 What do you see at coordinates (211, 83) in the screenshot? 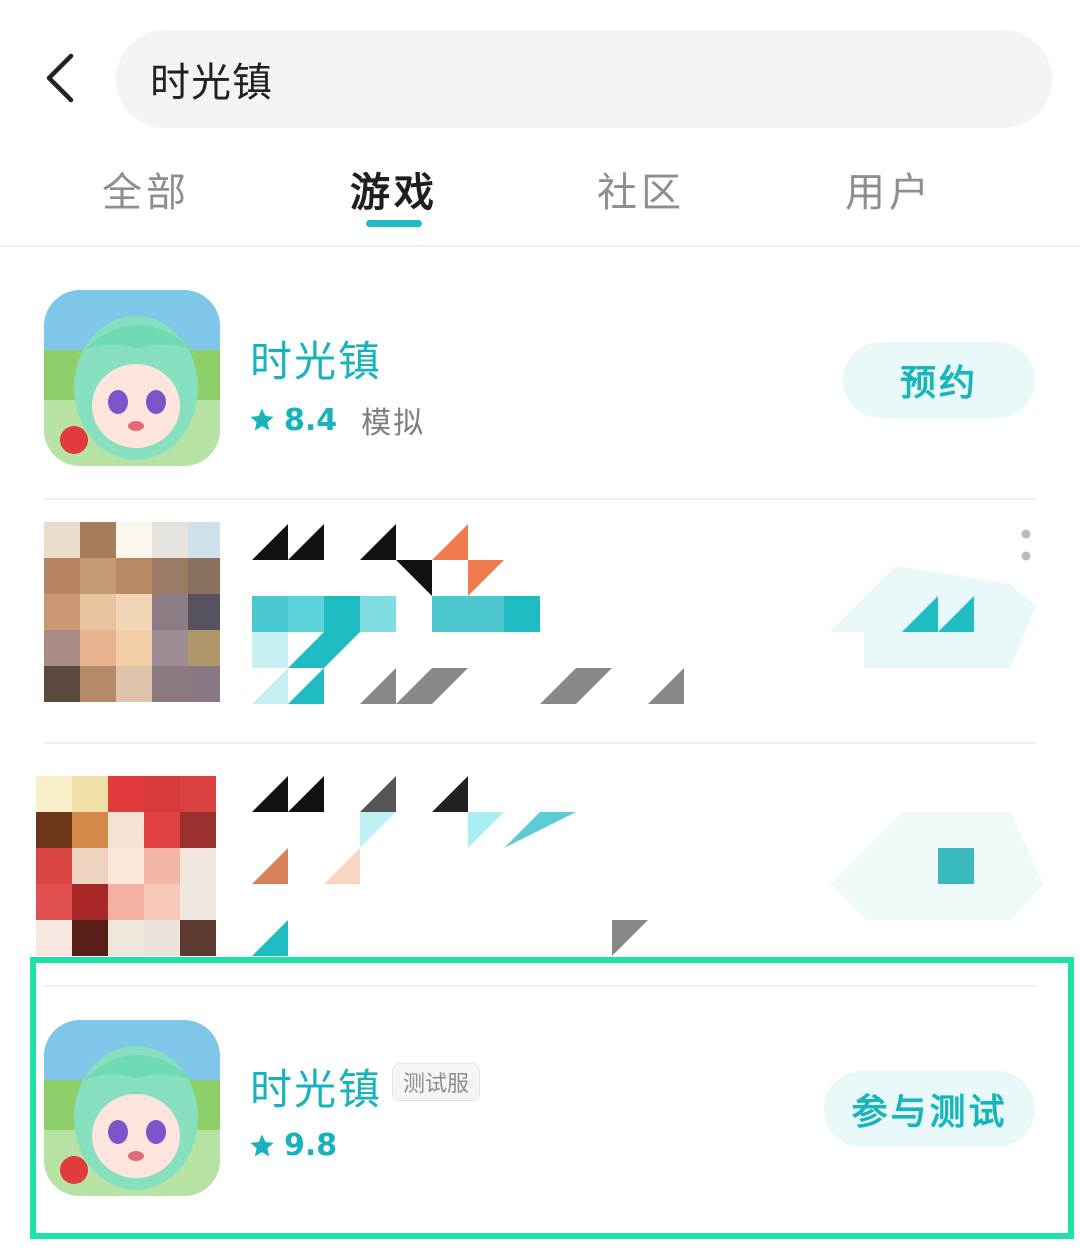
I see `search-query: 时光镇` at bounding box center [211, 83].